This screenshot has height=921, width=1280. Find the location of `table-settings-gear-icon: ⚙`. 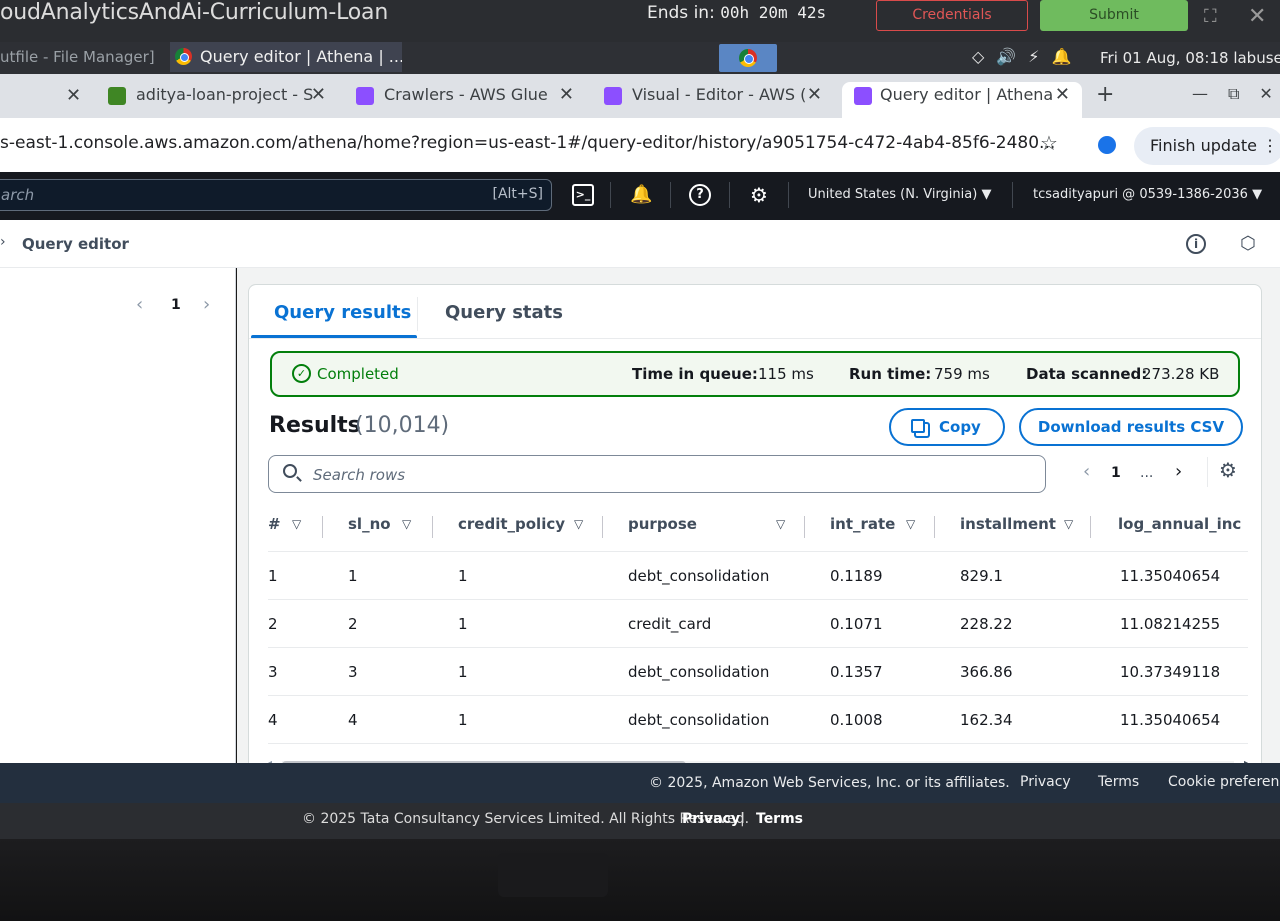

table-settings-gear-icon: ⚙ is located at coordinates (1228, 470).